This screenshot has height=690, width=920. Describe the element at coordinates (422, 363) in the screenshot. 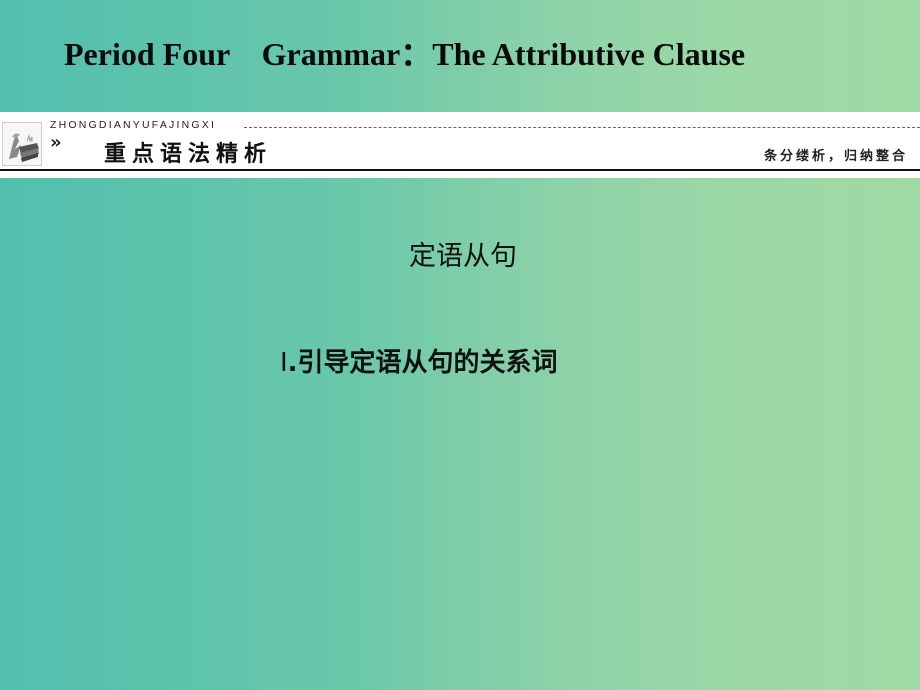

I see `subsection-text: .引导定语从句的关系词` at that location.